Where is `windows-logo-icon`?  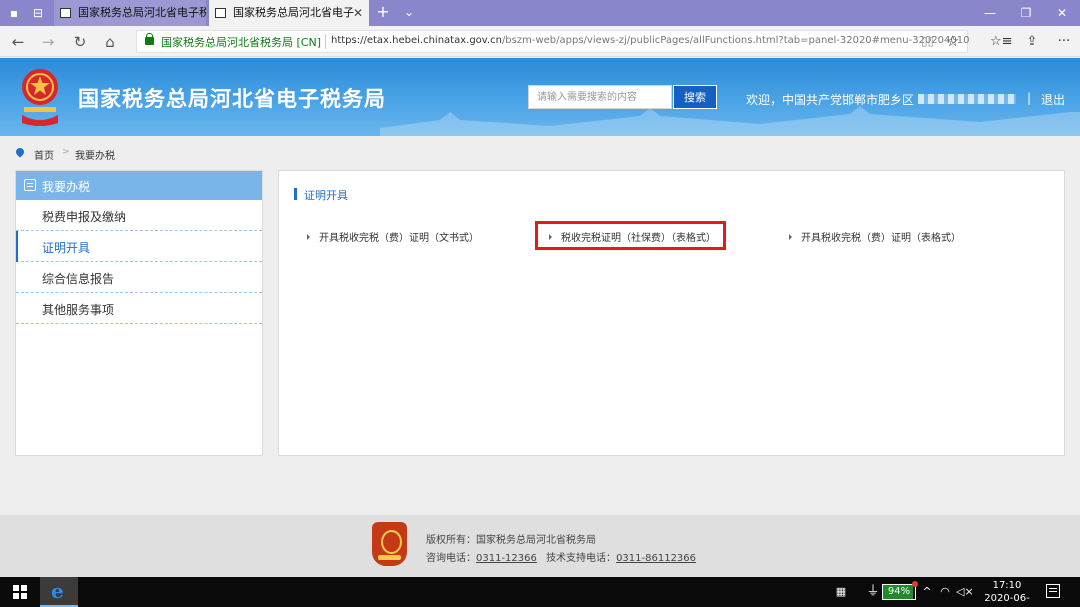
windows-logo-icon is located at coordinates (20, 592).